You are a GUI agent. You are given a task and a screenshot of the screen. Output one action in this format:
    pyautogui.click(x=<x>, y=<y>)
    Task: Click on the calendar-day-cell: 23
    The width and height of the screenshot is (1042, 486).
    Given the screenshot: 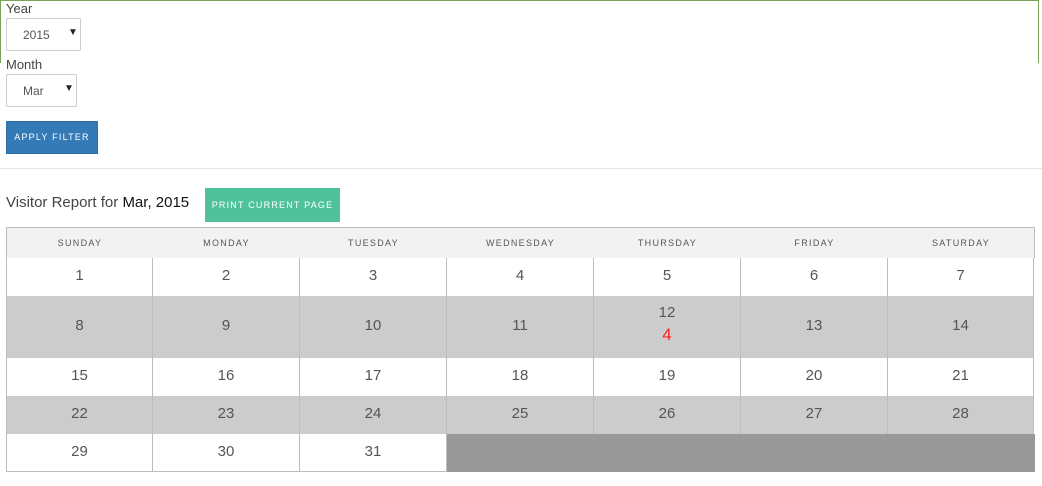 What is the action you would take?
    pyautogui.click(x=226, y=415)
    